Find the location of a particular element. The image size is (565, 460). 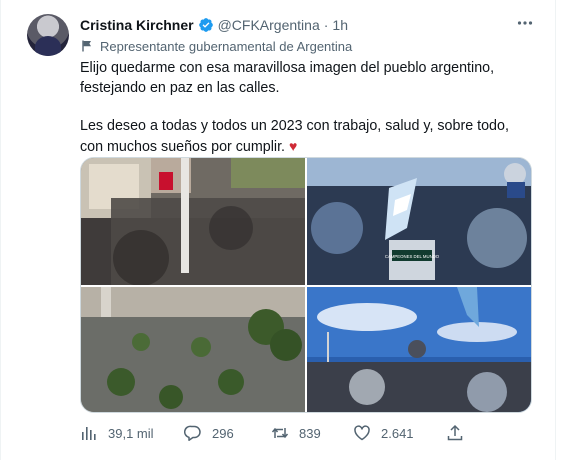

retweet-icon is located at coordinates (280, 433).